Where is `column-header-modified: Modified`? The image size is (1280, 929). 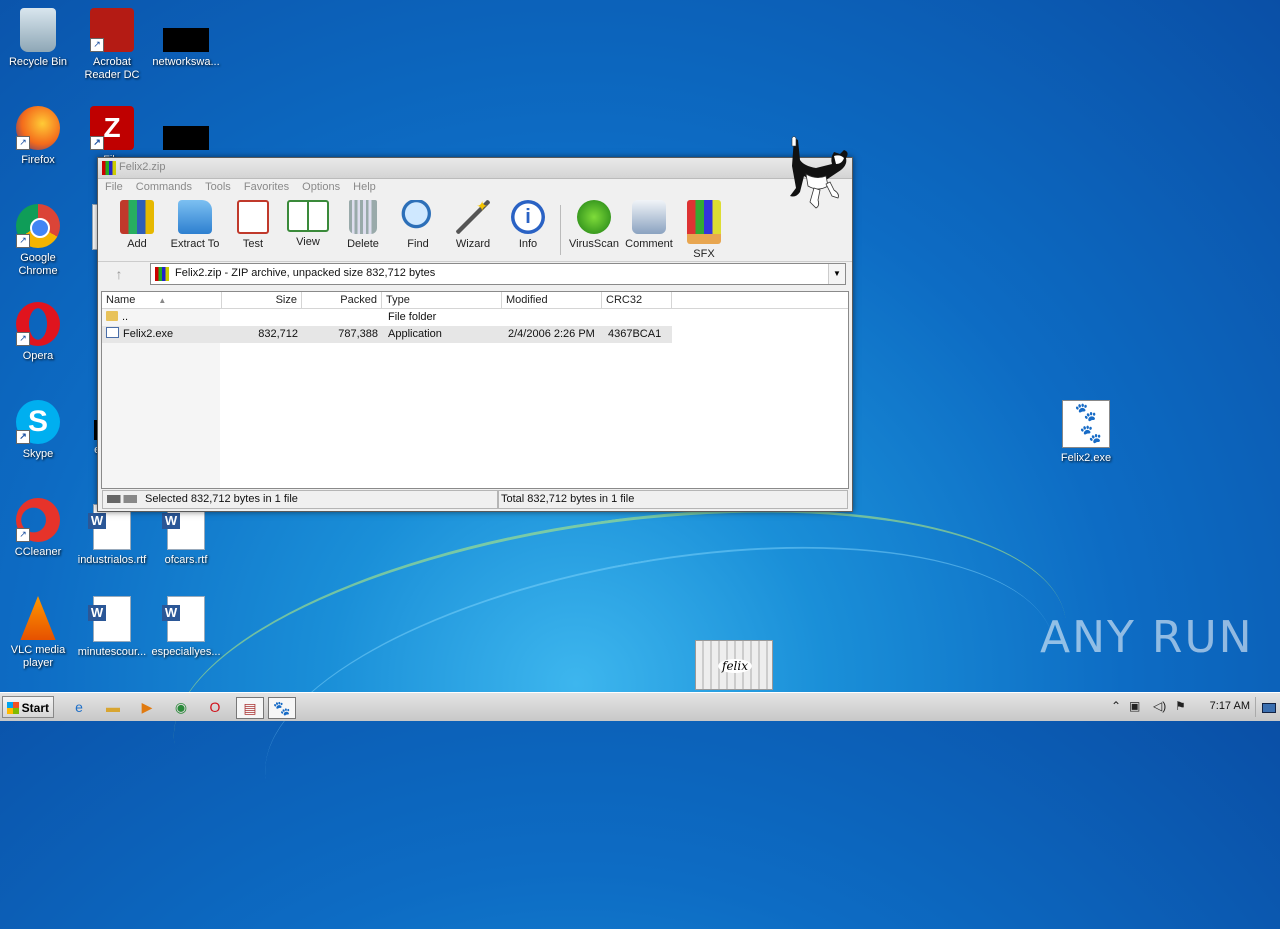
column-header-modified: Modified is located at coordinates (552, 300).